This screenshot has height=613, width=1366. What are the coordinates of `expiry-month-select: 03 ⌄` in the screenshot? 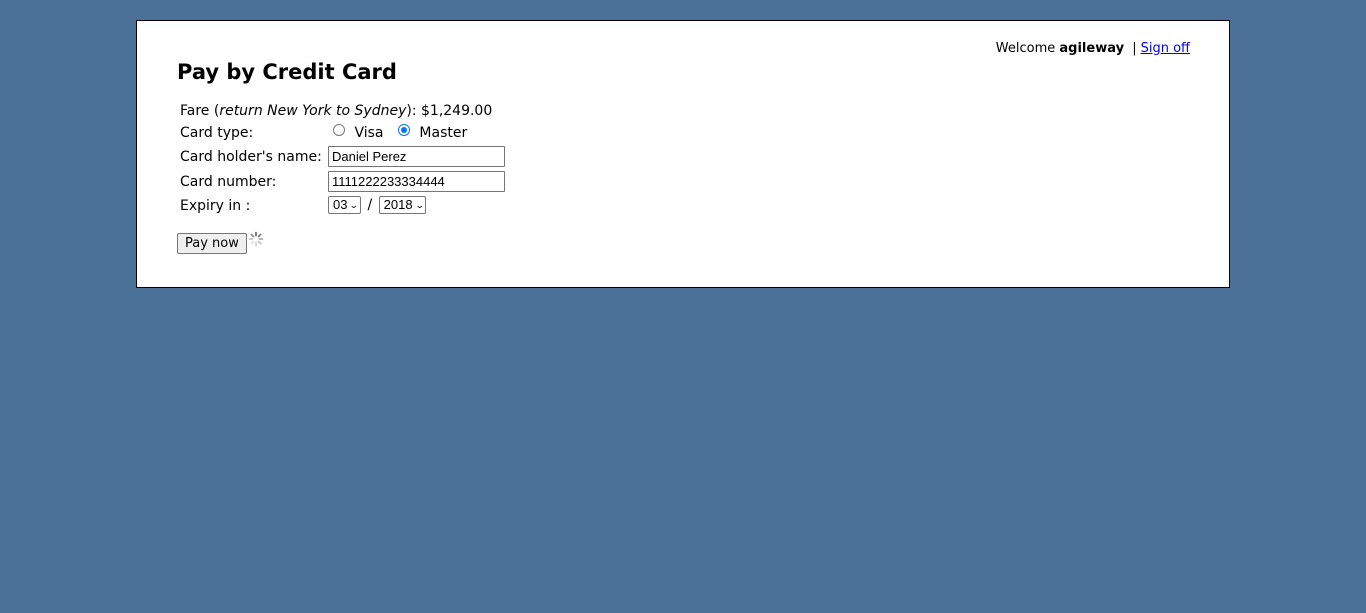 It's located at (345, 205).